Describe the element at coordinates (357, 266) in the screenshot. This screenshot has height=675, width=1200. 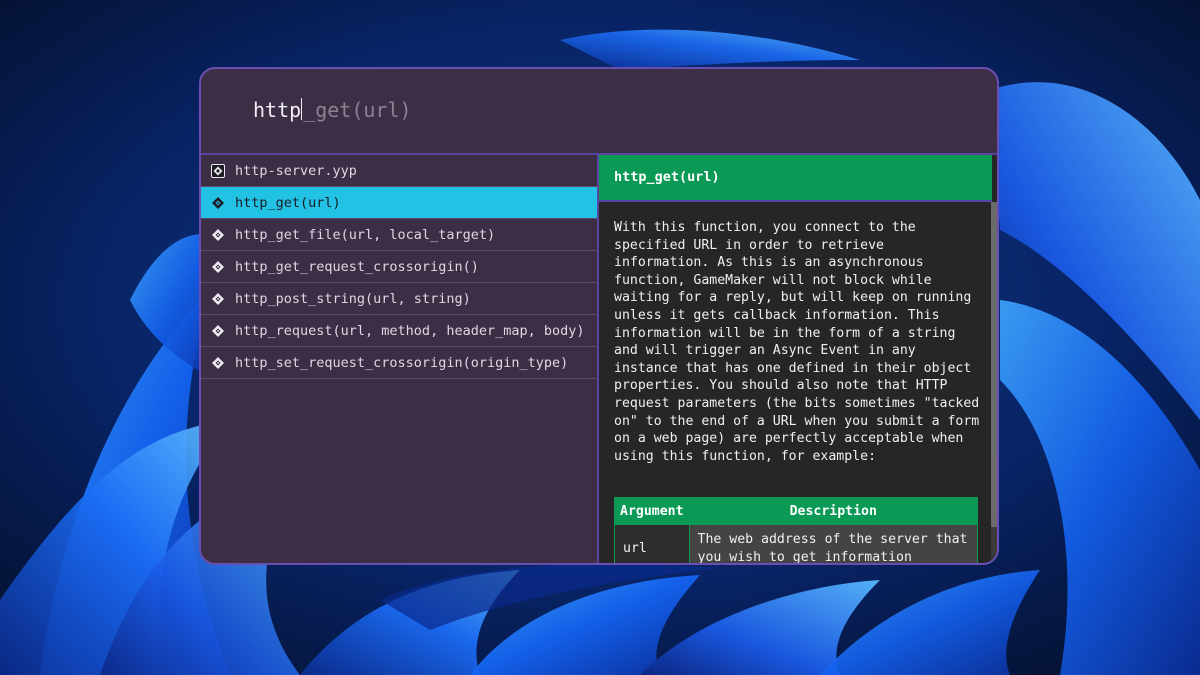
I see `result-label: http_get_request_crossorigin()` at that location.